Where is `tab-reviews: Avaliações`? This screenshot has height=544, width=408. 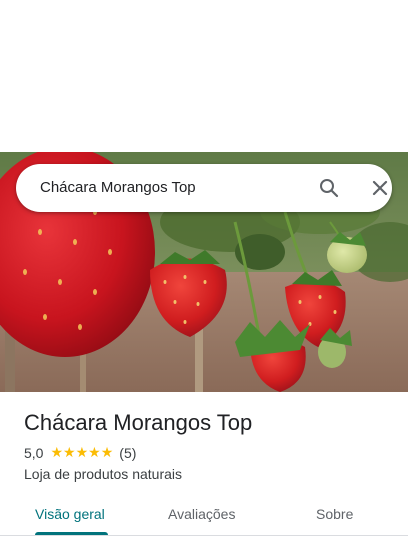
tab-reviews: Avaliações is located at coordinates (201, 514).